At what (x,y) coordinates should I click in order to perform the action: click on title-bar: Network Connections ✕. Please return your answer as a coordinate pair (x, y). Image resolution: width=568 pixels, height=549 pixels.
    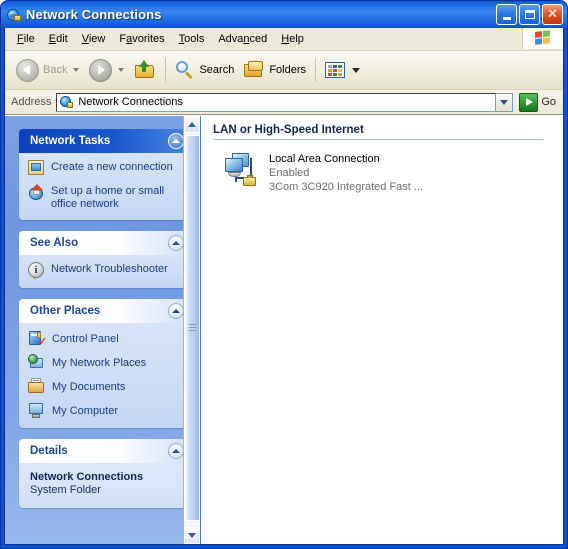
    Looking at the image, I should click on (284, 14).